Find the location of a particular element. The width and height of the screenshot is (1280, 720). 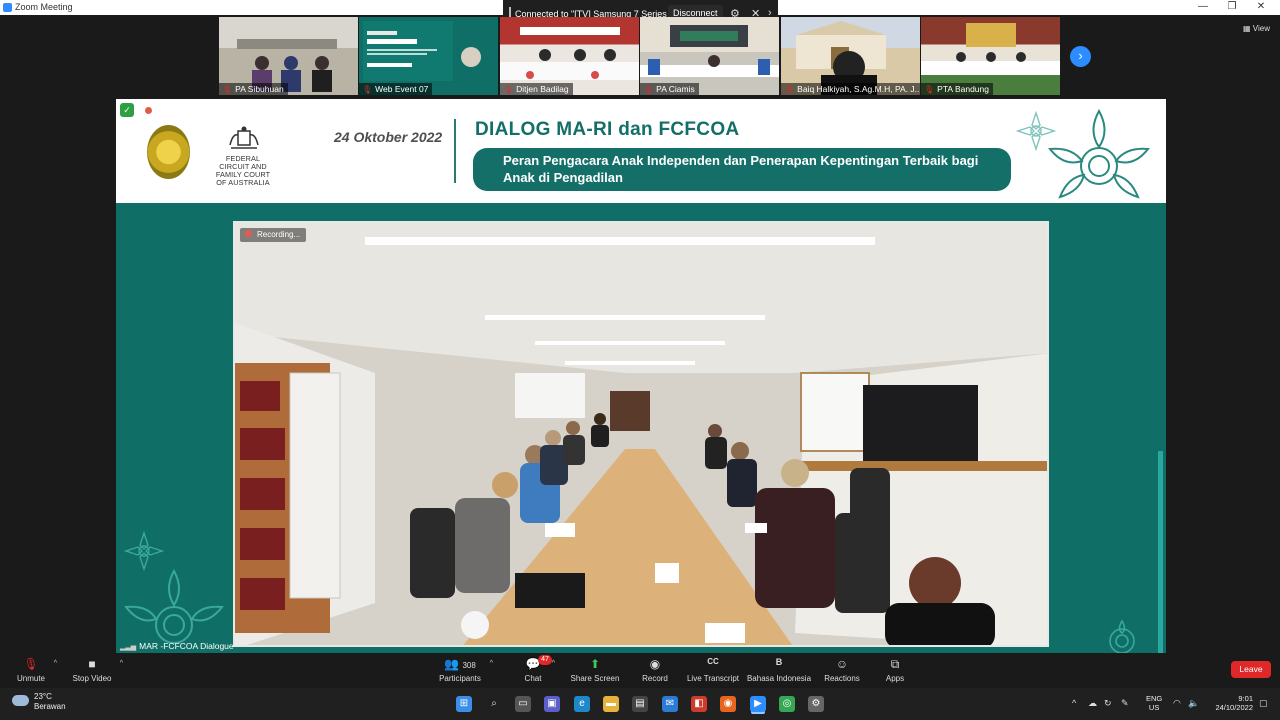

microsoft-store-icon: ▤ is located at coordinates (640, 704).